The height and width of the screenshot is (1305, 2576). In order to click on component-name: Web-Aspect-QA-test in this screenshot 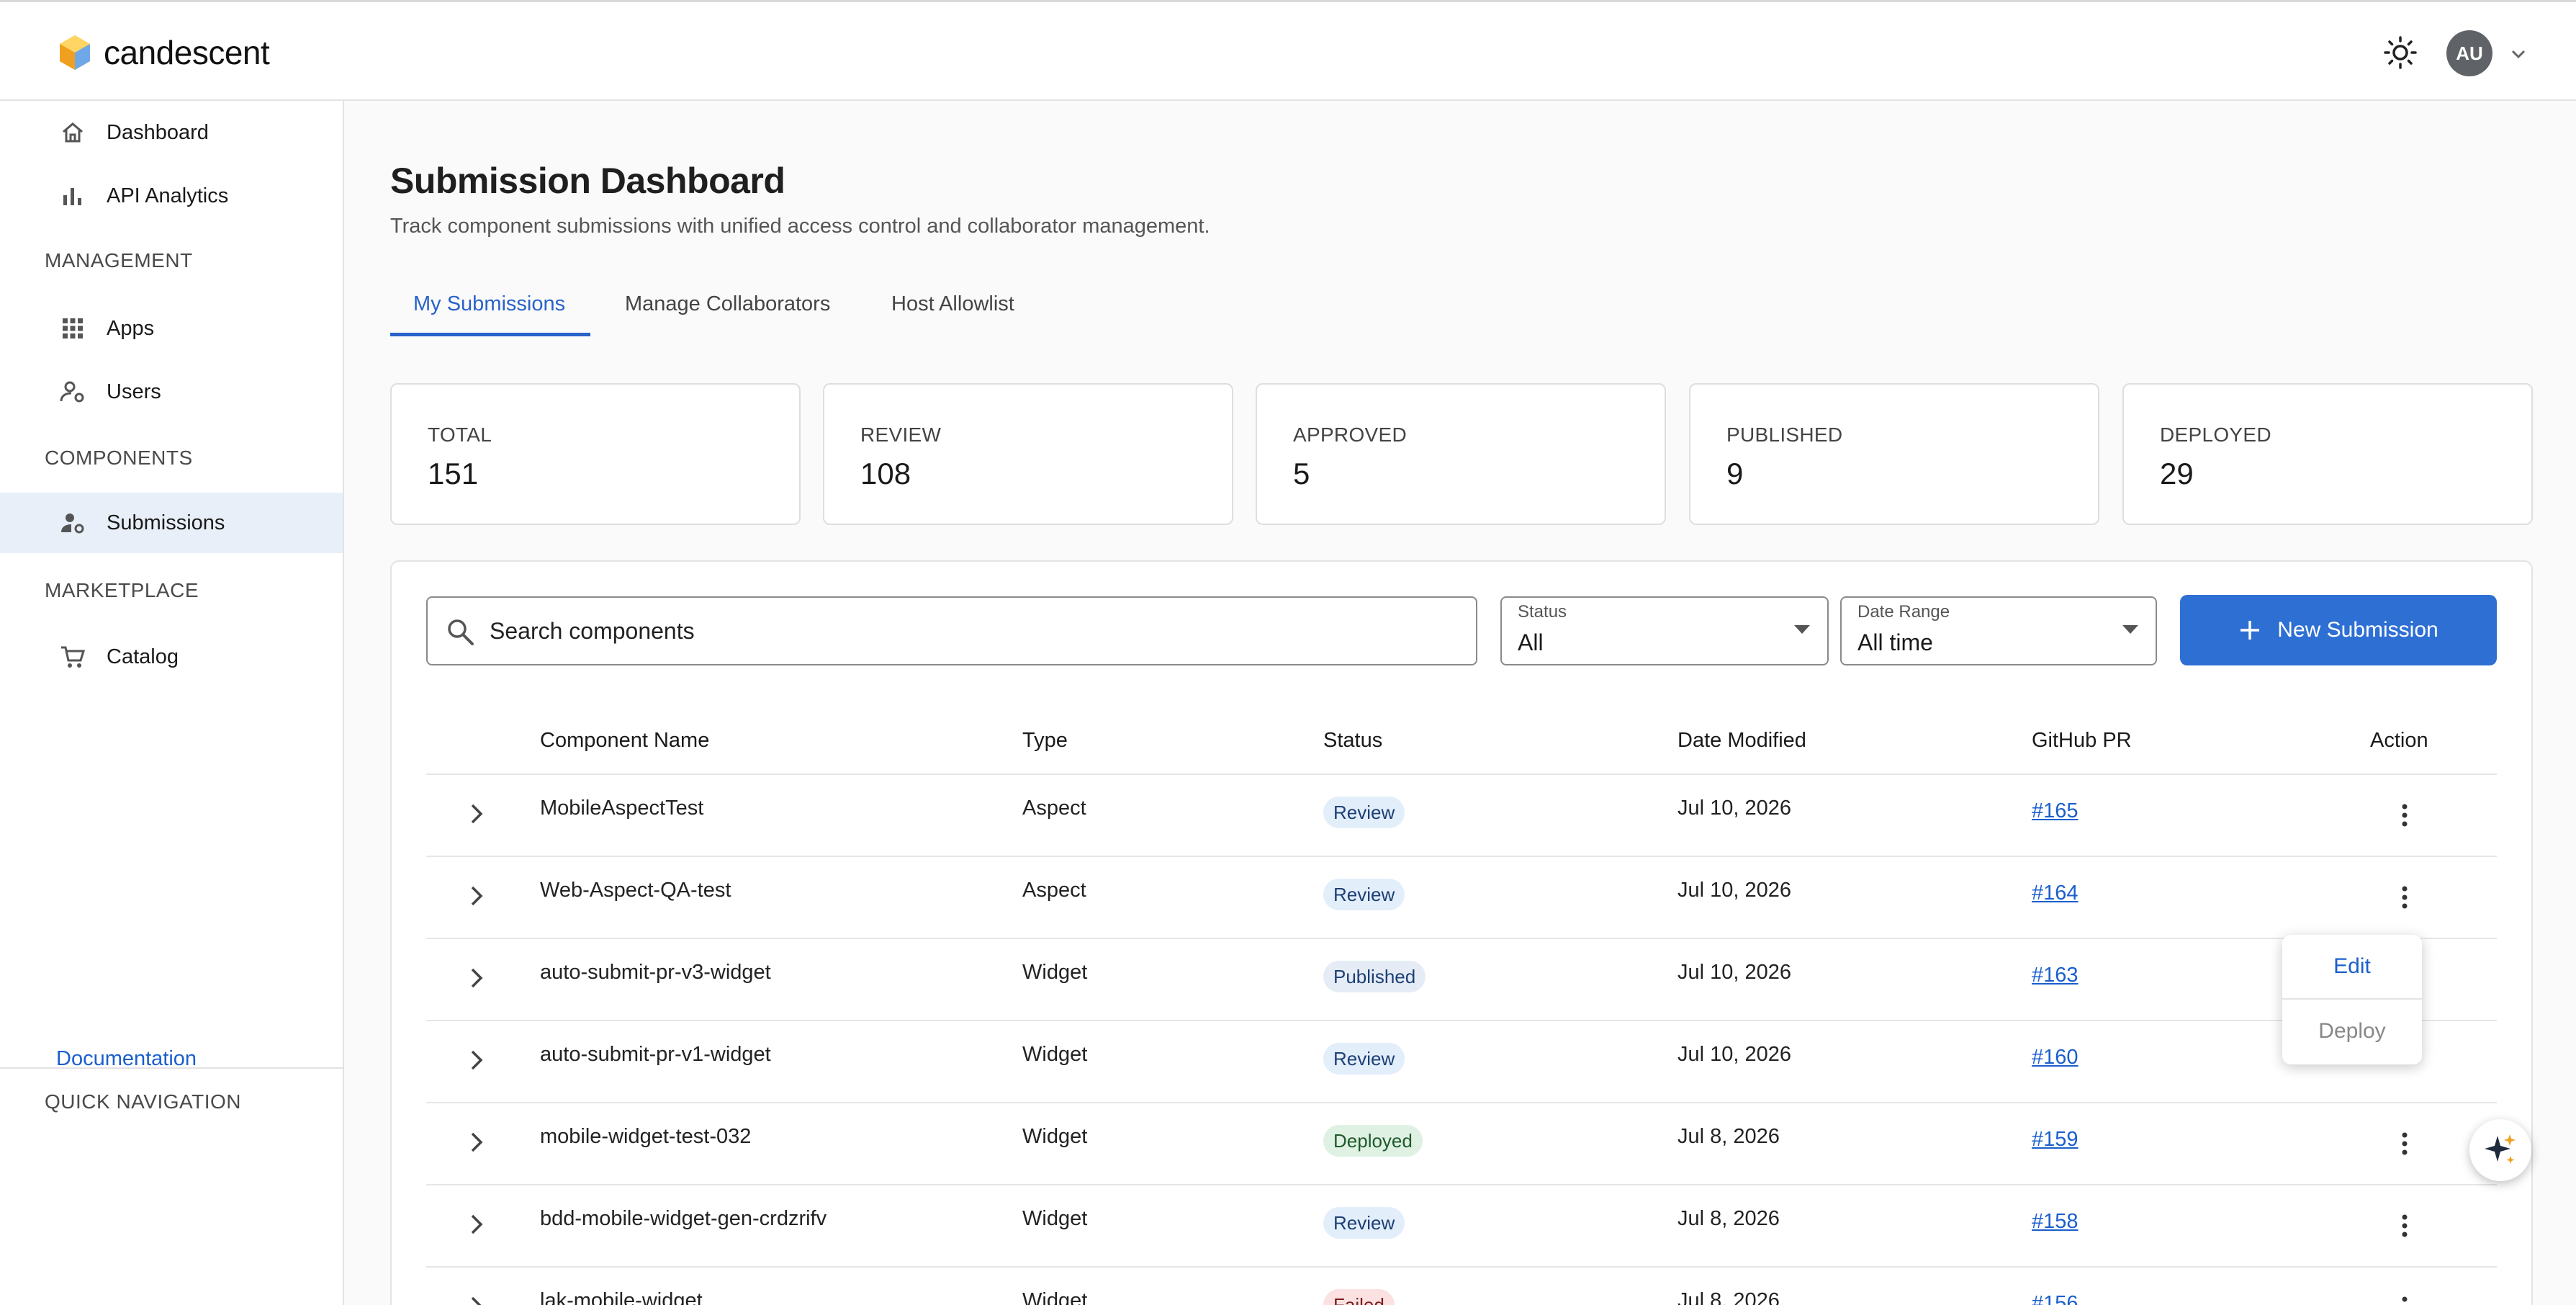, I will do `click(635, 890)`.